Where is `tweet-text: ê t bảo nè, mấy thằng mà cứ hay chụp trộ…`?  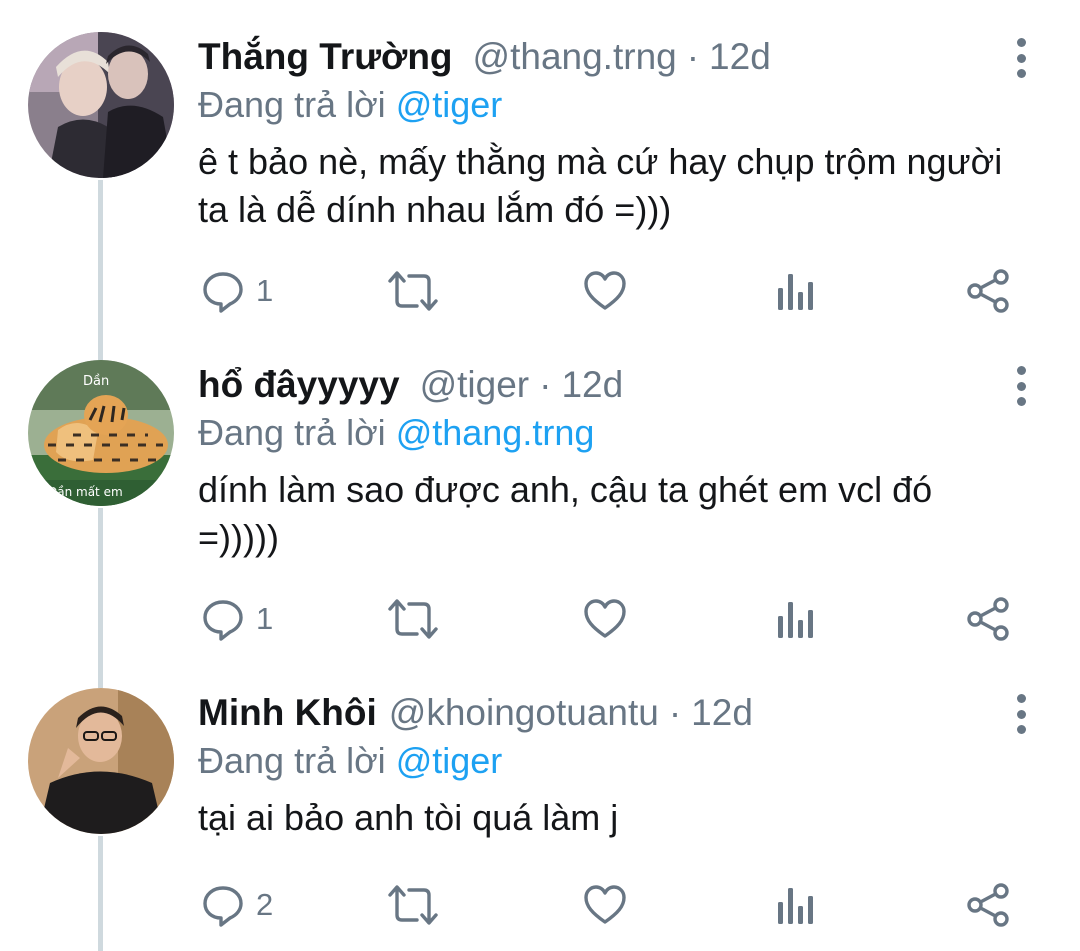
tweet-text: ê t bảo nè, mấy thằng mà cứ hay chụp trộ… is located at coordinates (600, 185).